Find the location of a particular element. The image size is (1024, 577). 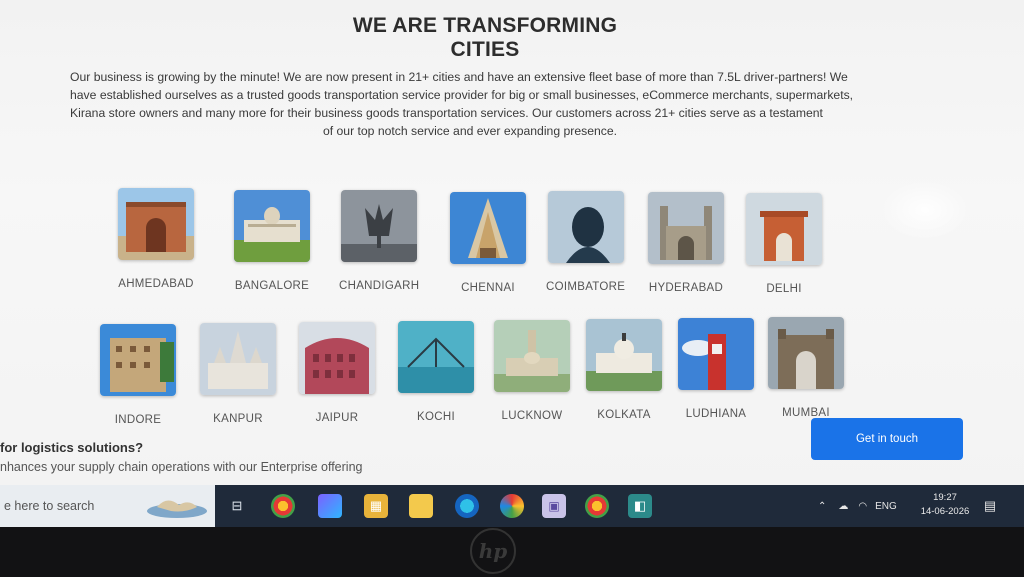

chevron-up-icon: ⌃ is located at coordinates (822, 506).